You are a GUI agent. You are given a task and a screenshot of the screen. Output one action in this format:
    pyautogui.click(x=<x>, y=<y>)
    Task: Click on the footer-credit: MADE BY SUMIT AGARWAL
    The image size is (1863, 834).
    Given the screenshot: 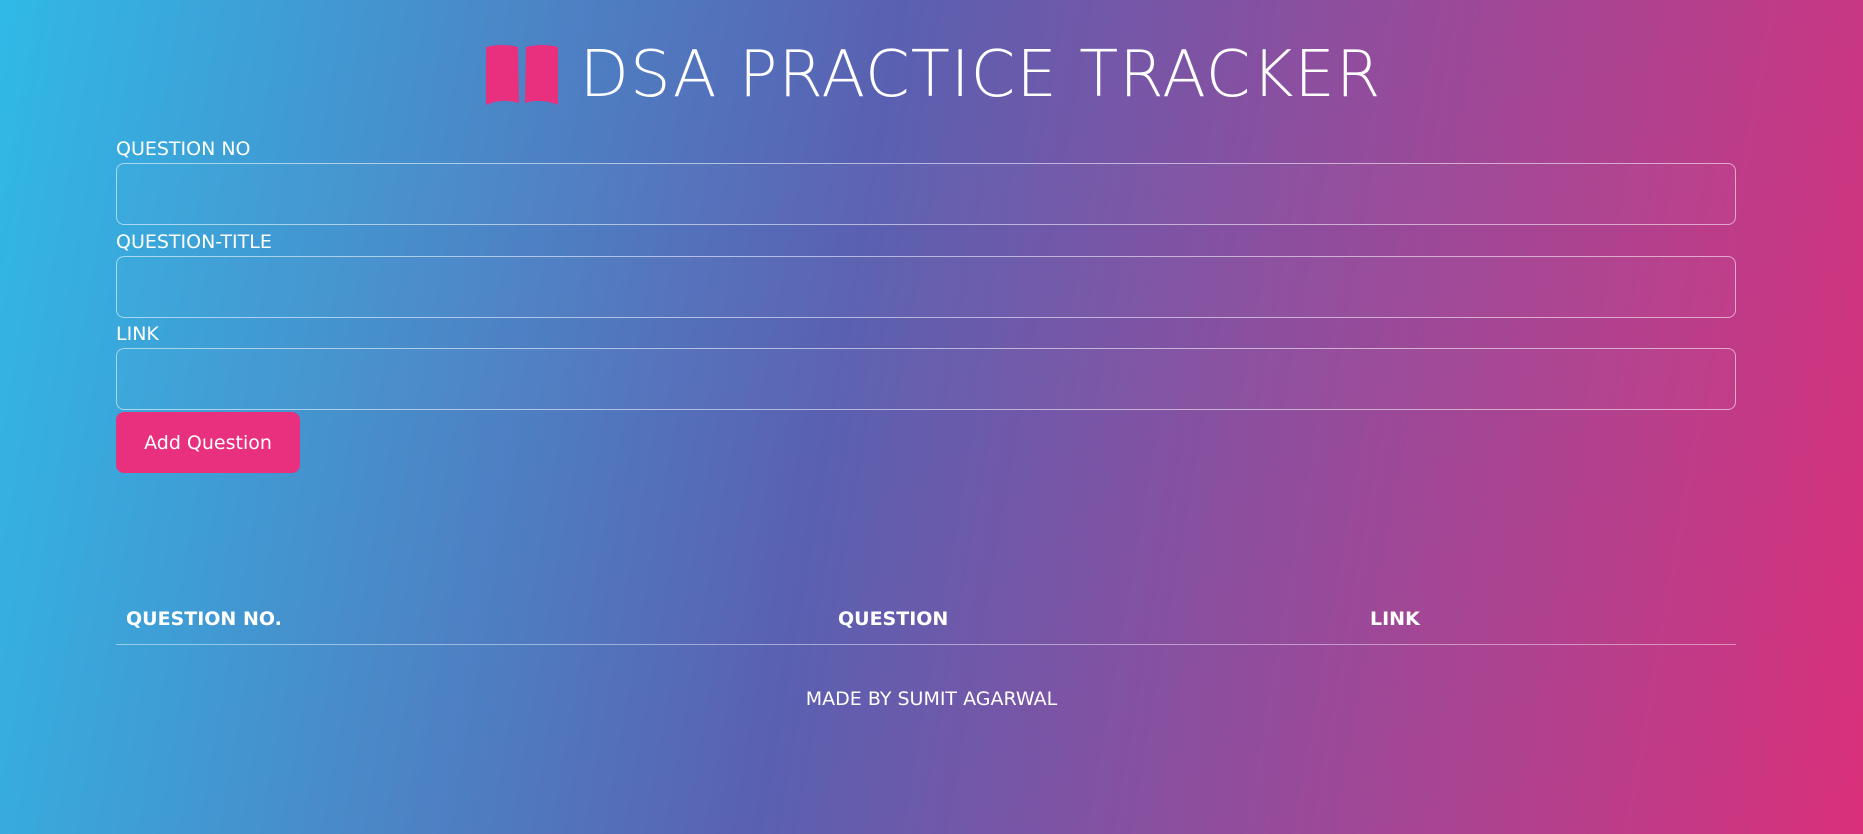 What is the action you would take?
    pyautogui.click(x=931, y=699)
    